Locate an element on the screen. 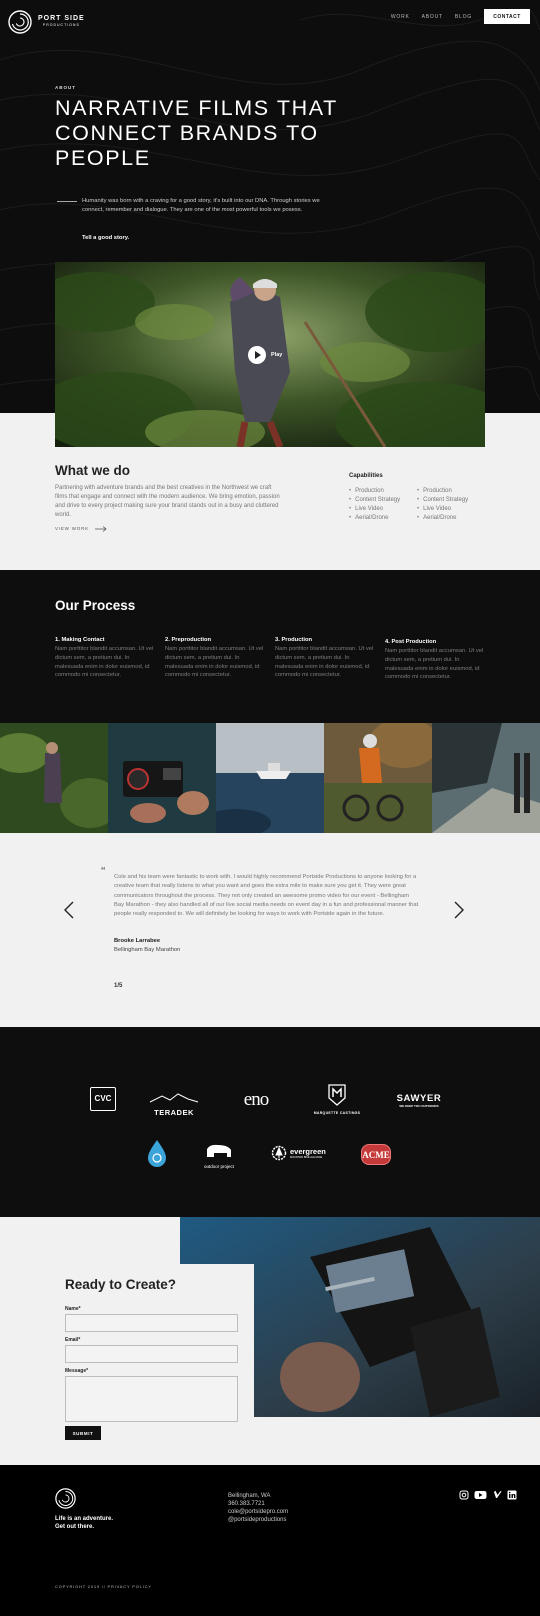  chevron-left-icon is located at coordinates (69, 910).